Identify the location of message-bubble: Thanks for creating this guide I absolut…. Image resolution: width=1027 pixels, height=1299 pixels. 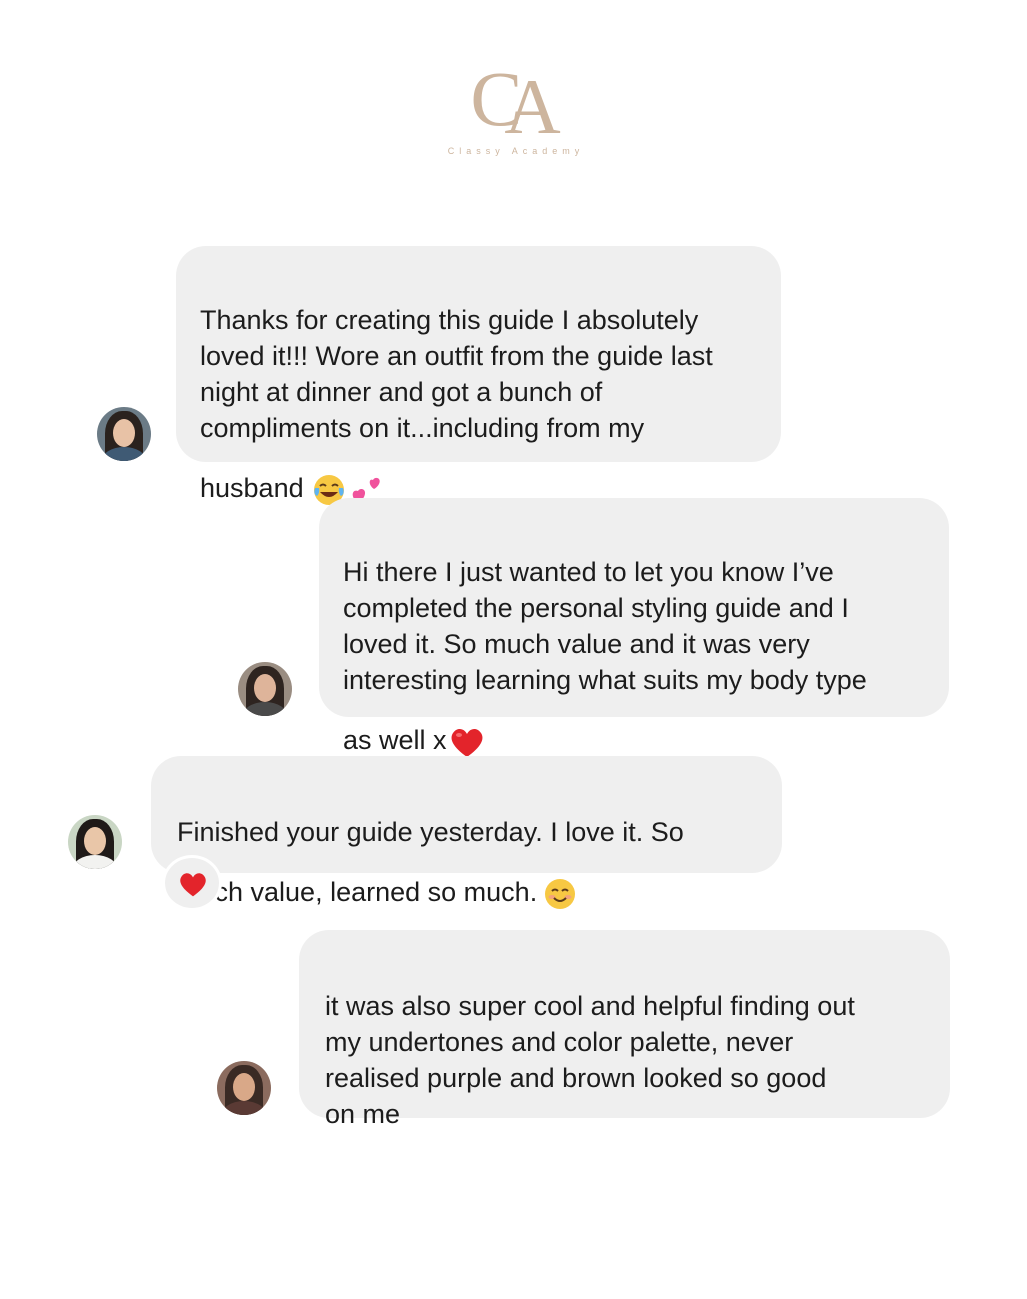
(478, 375).